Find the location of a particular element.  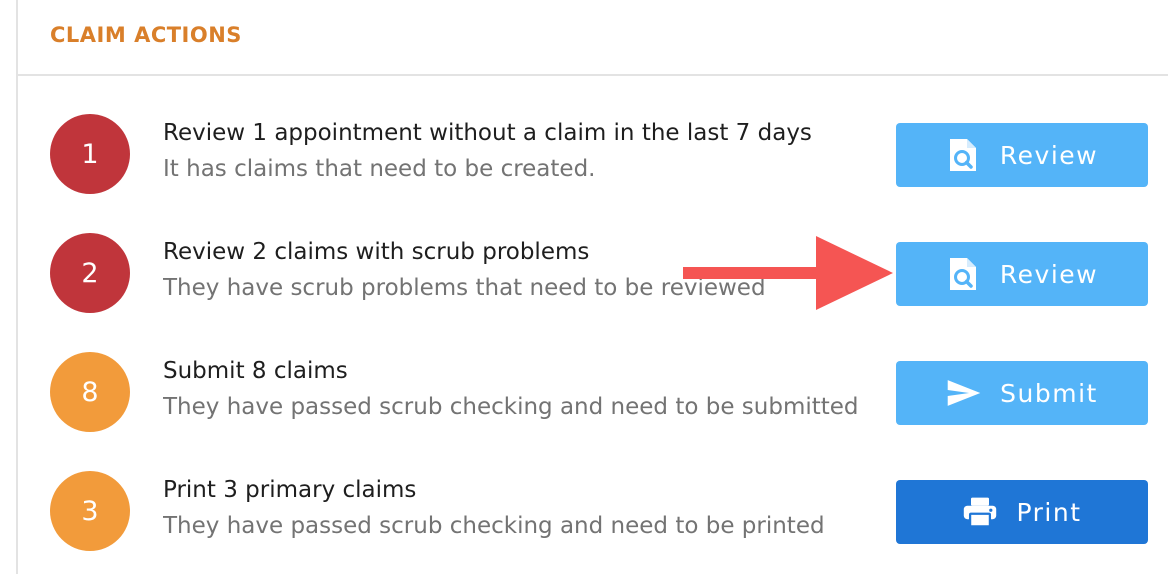

print-claims-button: Print is located at coordinates (1022, 512).